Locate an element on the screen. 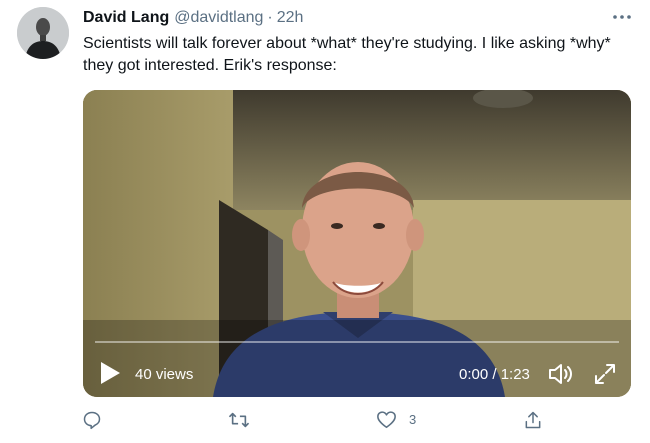  volume-icon is located at coordinates (560, 374).